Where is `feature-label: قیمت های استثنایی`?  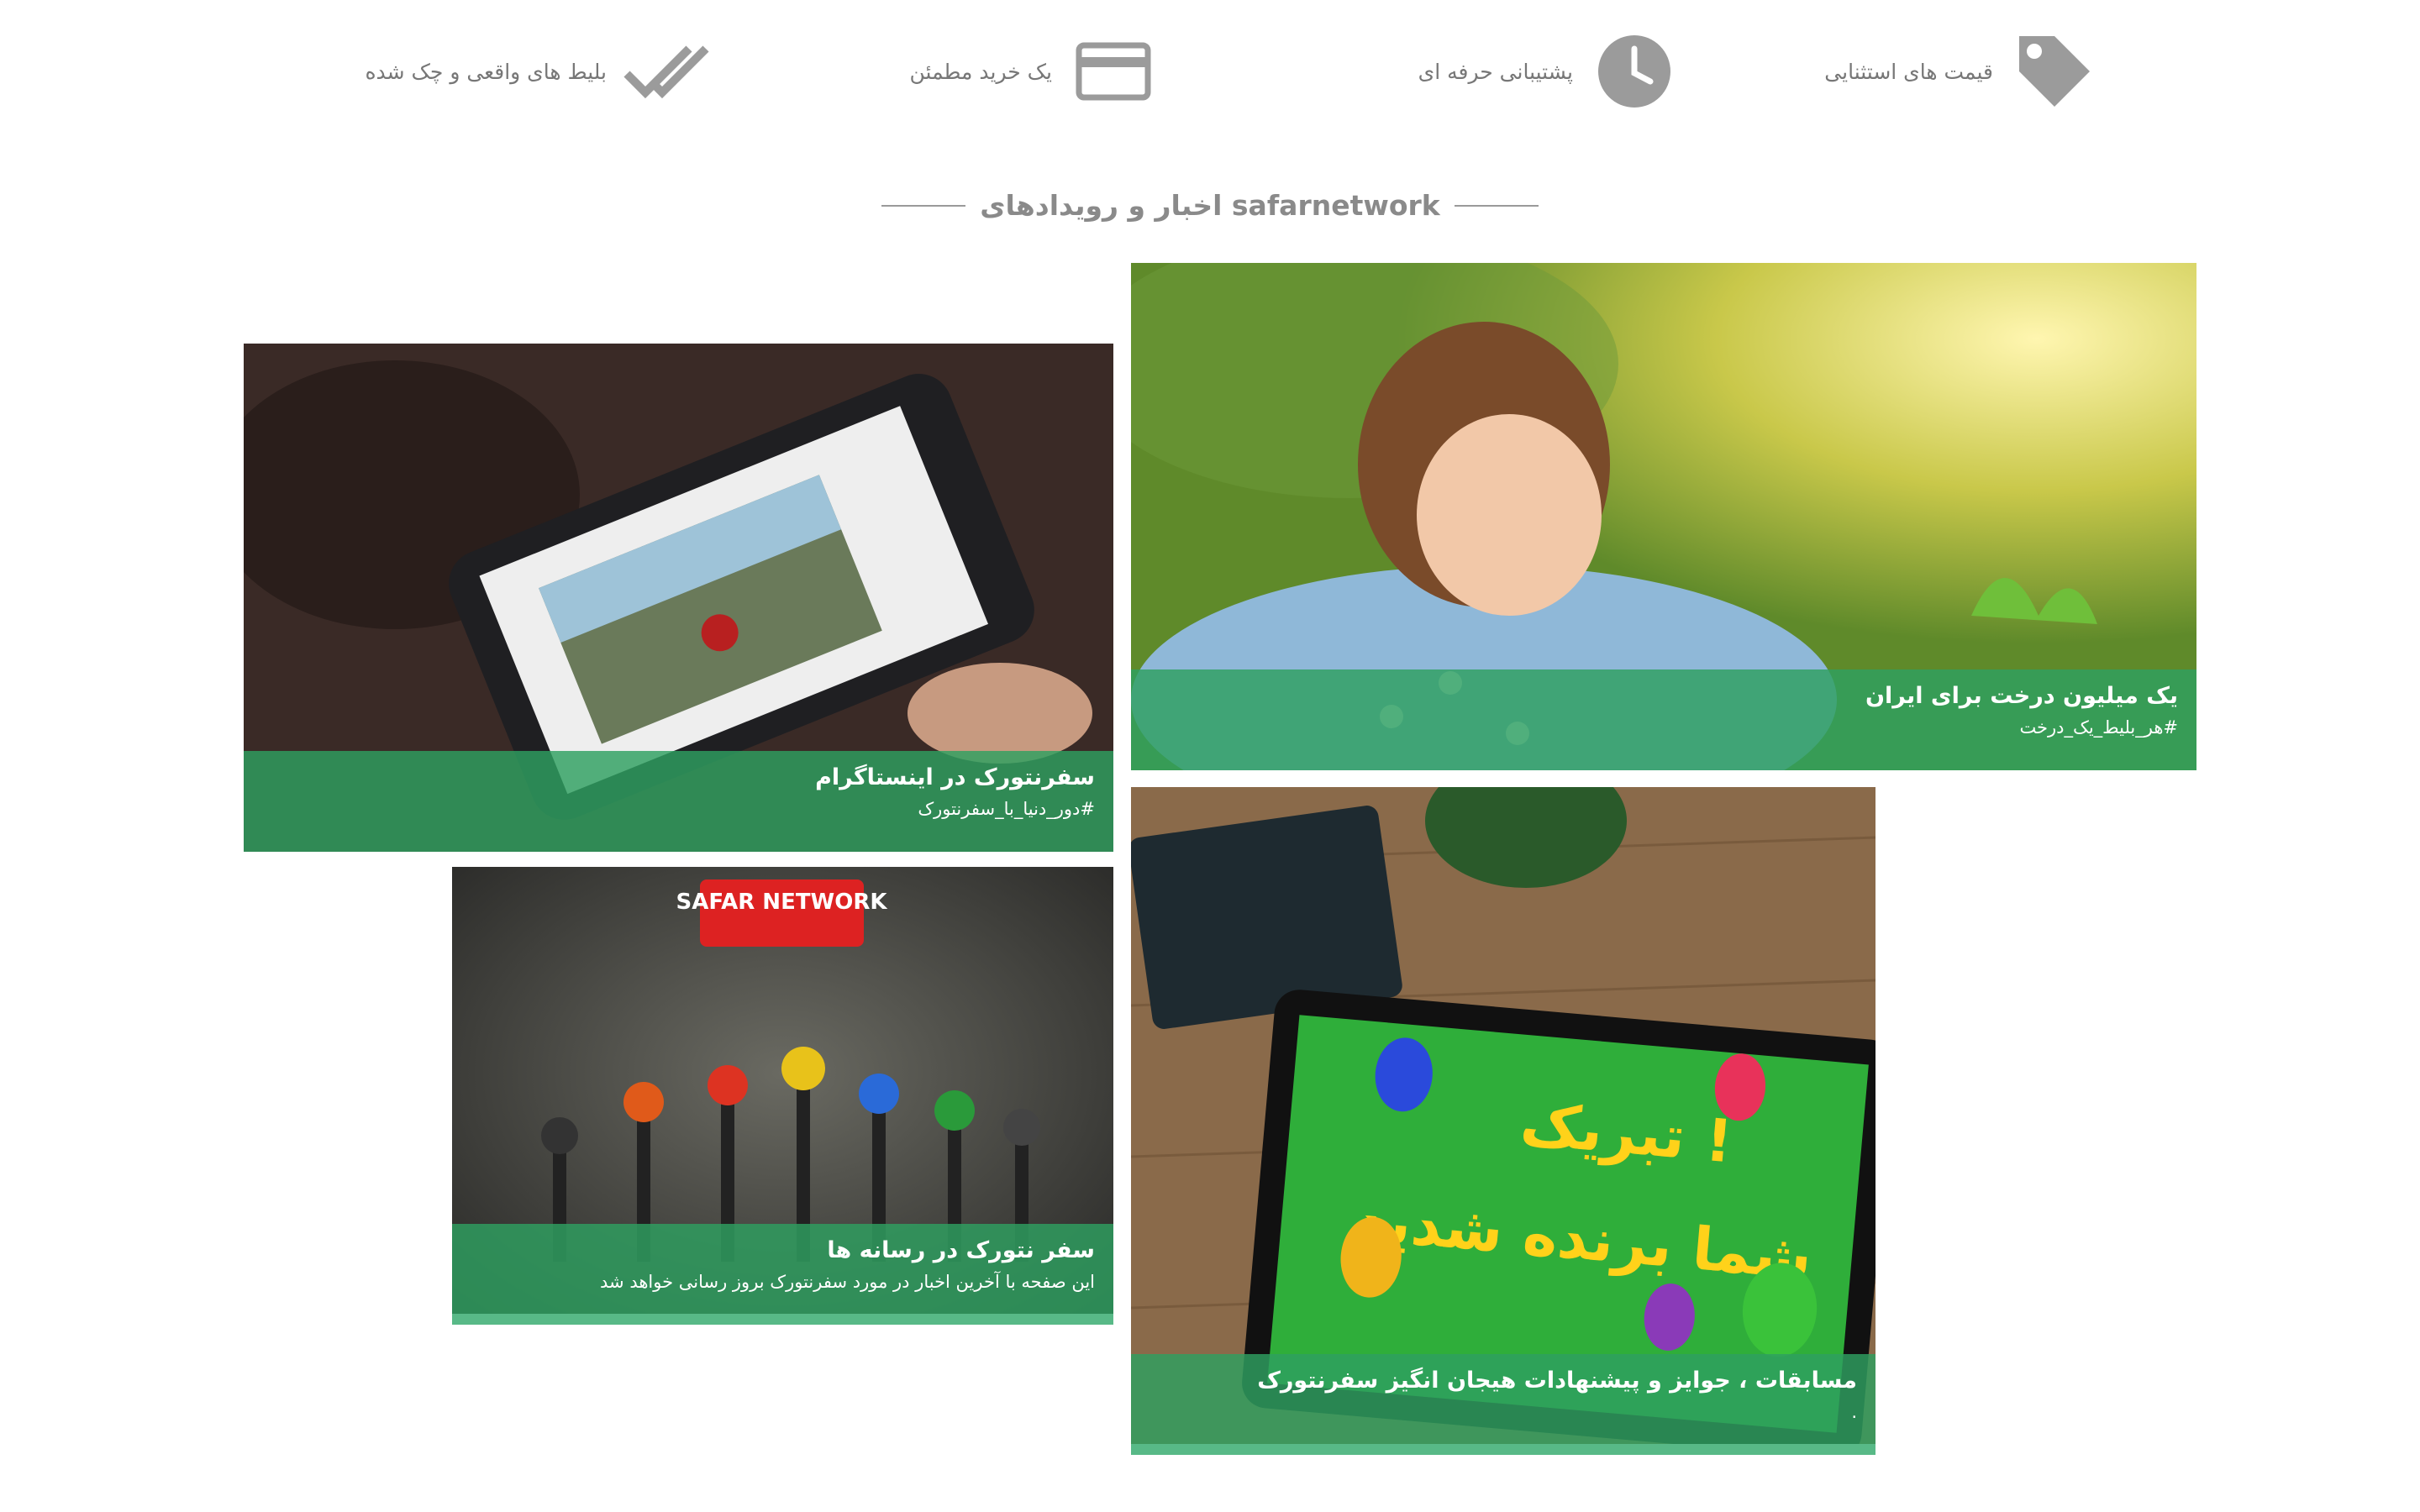 feature-label: قیمت های استثنایی is located at coordinates (1909, 71).